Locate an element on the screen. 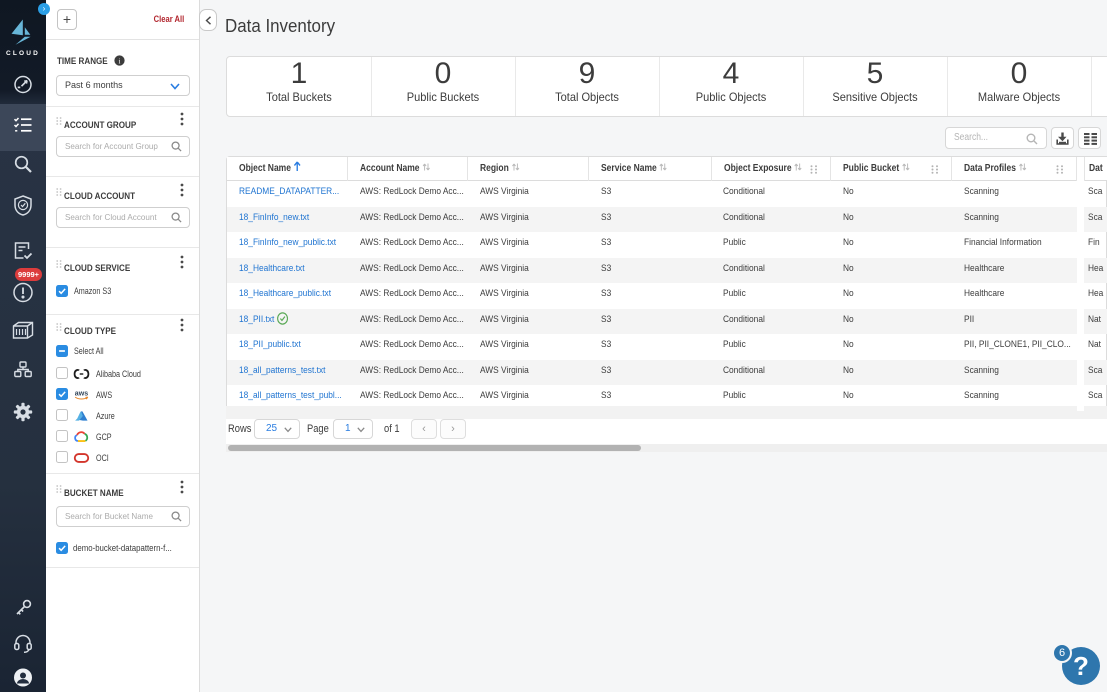 The height and width of the screenshot is (692, 1107). svg-text: aws is located at coordinates (81, 394).